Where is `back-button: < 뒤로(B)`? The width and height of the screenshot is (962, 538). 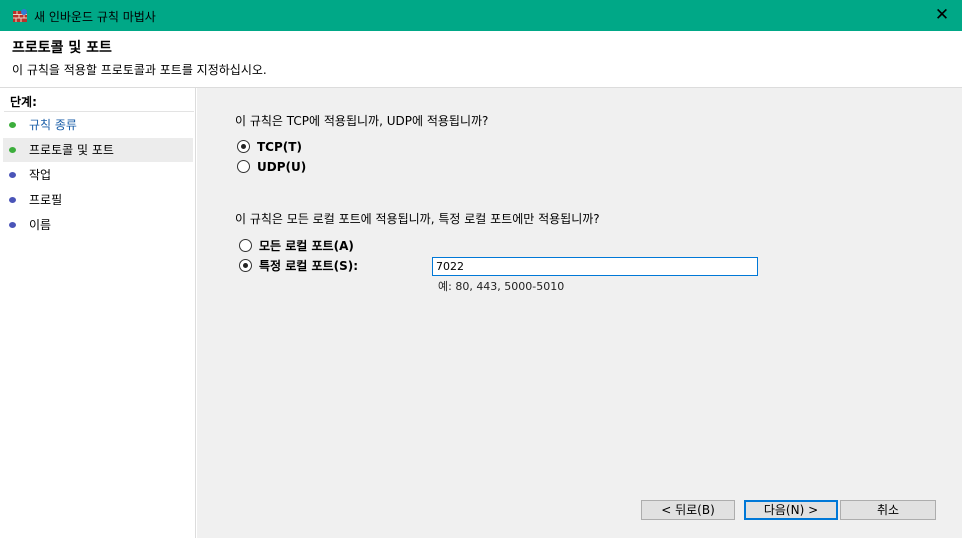
back-button: < 뒤로(B) is located at coordinates (688, 510).